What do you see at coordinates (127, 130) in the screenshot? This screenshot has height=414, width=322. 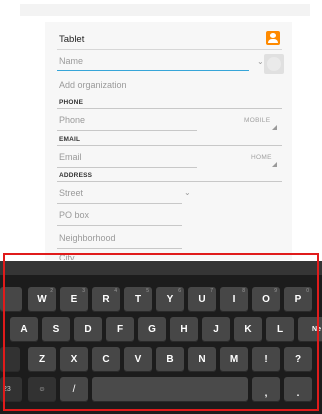 I see `phone-field-underline` at bounding box center [127, 130].